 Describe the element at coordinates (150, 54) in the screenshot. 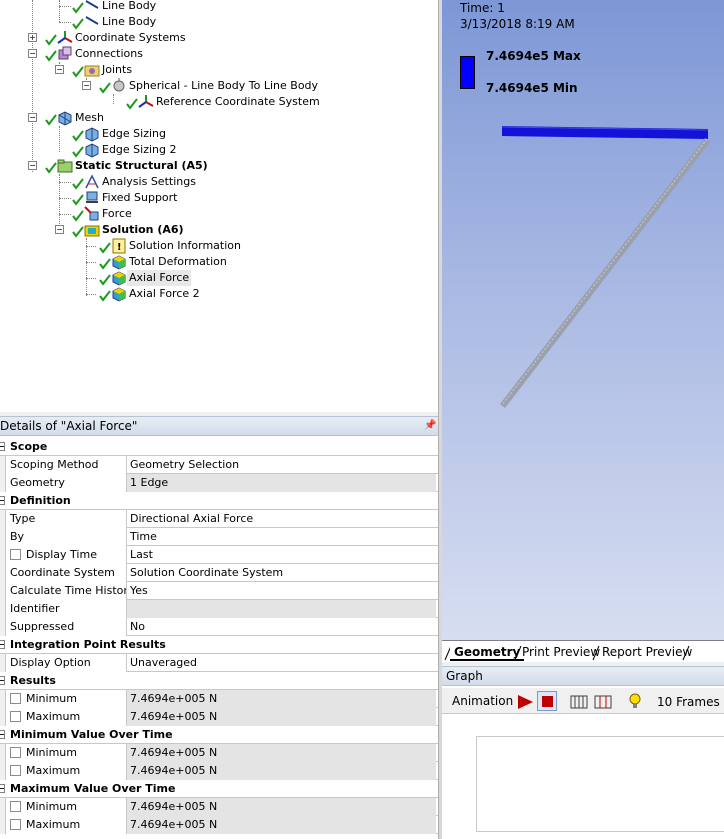

I see `tree-item-connections: − Connections` at that location.